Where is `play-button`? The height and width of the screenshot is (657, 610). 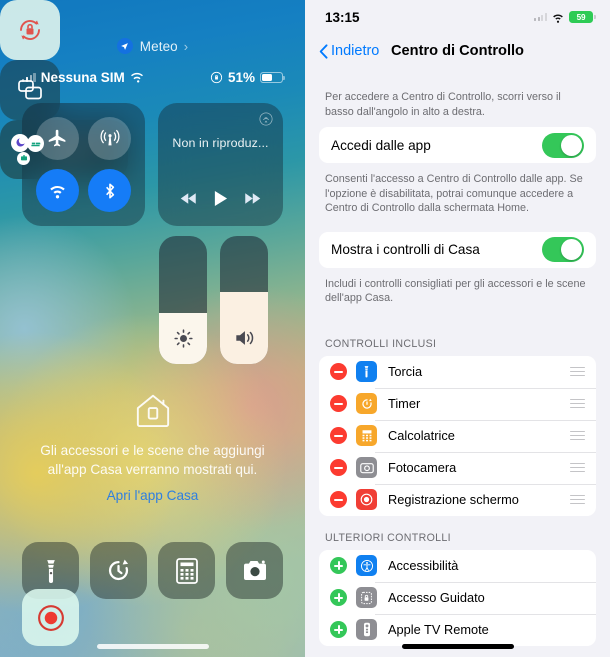
play-button is located at coordinates (220, 201).